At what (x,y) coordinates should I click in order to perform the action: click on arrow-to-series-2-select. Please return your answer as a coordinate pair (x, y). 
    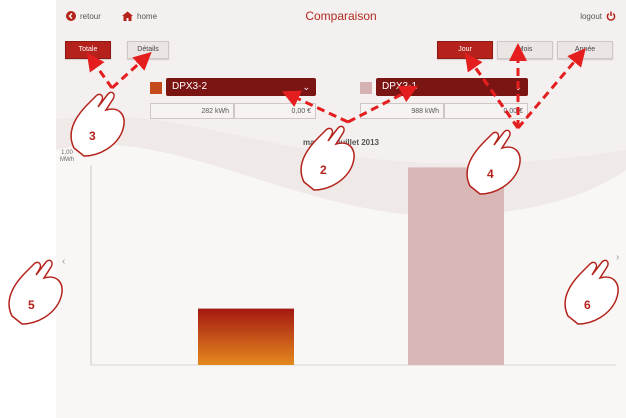
    Looking at the image, I should click on (382, 104).